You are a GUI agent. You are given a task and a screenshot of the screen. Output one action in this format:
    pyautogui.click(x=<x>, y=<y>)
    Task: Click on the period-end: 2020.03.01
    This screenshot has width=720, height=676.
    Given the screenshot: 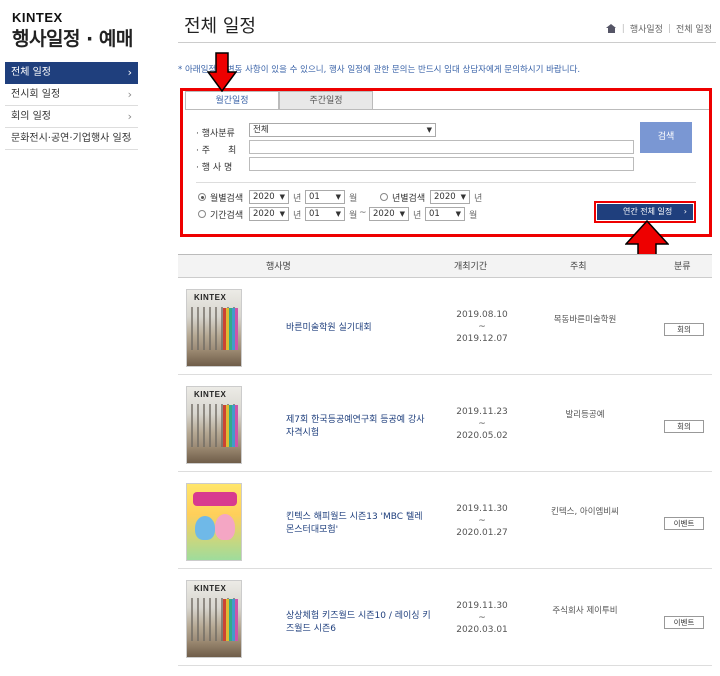 What is the action you would take?
    pyautogui.click(x=482, y=630)
    